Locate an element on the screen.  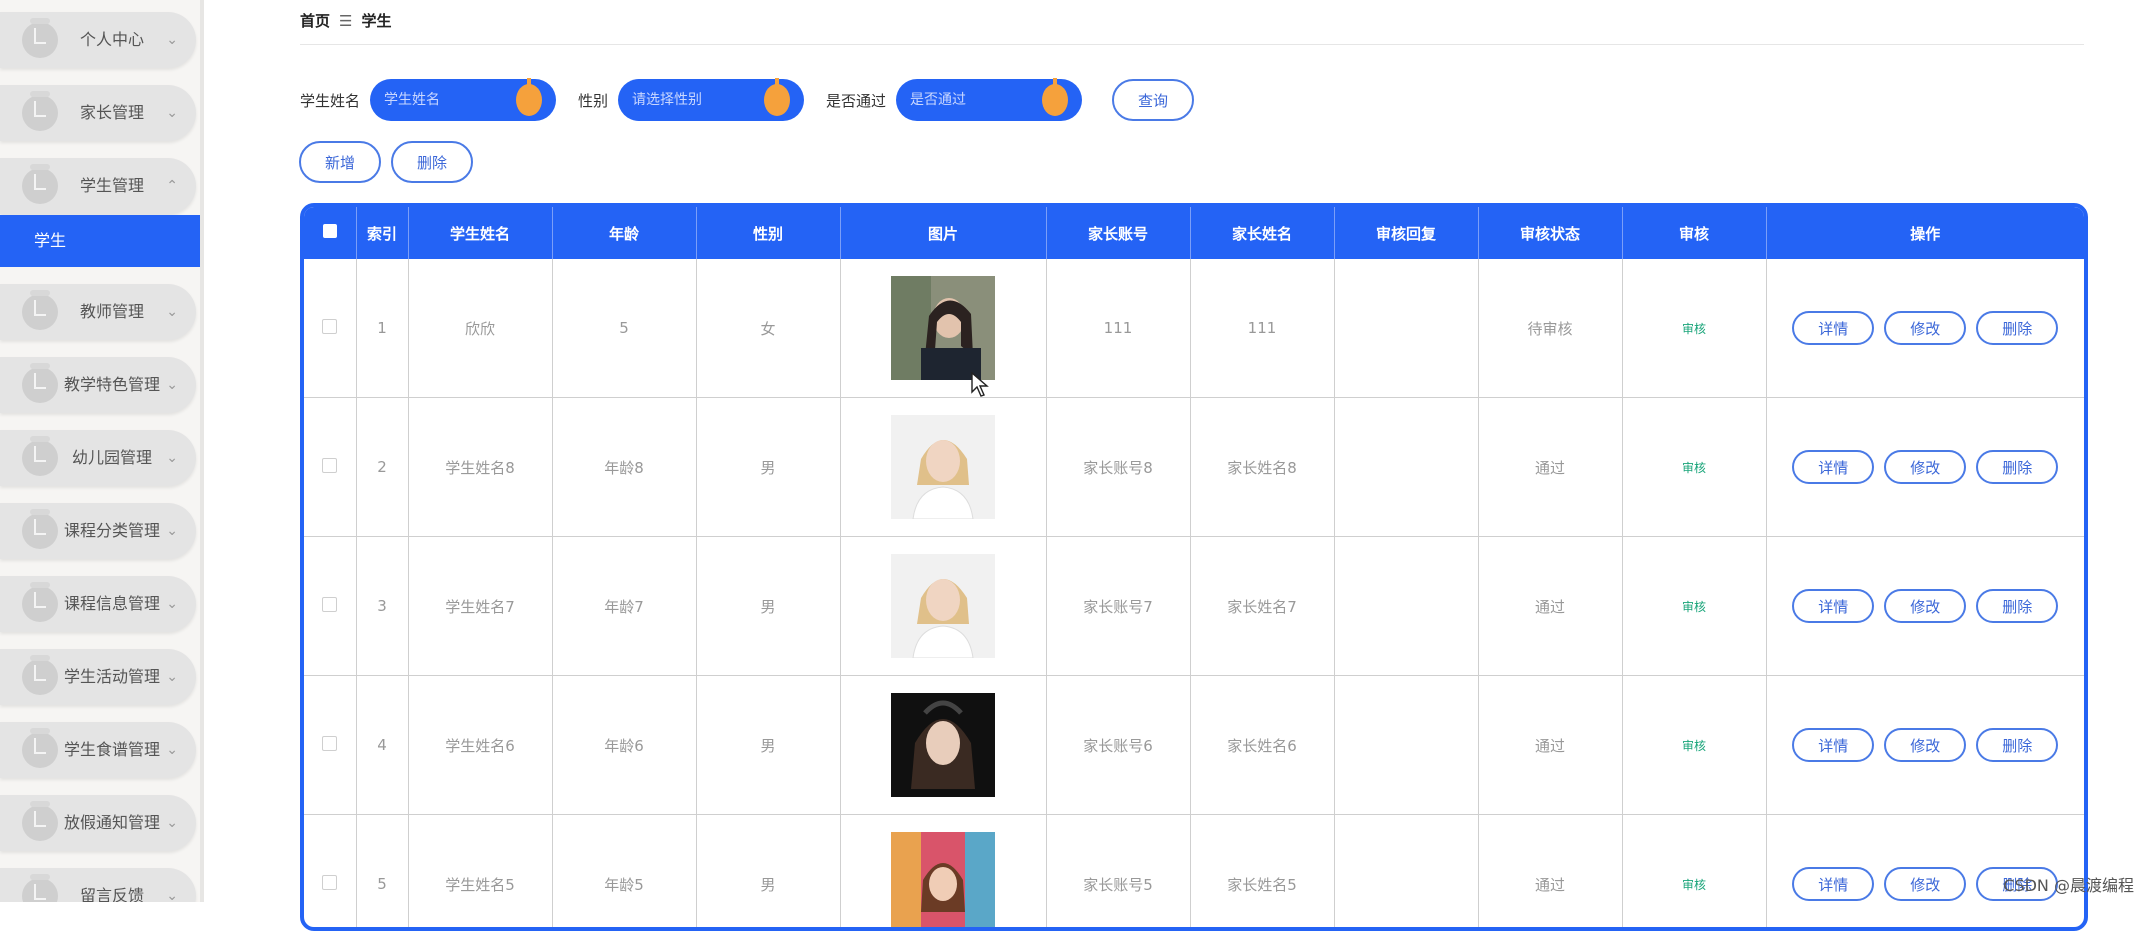
sidebar-item-parent-management: 家长管理 ⌄ is located at coordinates (98, 113).